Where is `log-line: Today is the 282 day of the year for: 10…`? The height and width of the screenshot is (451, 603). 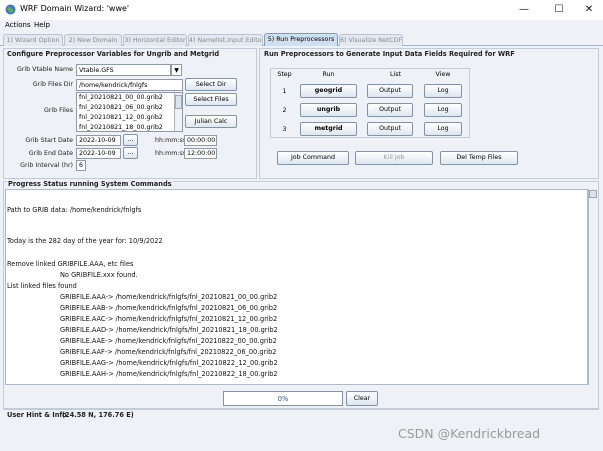
log-line: Today is the 282 day of the year for: 10… is located at coordinates (85, 241).